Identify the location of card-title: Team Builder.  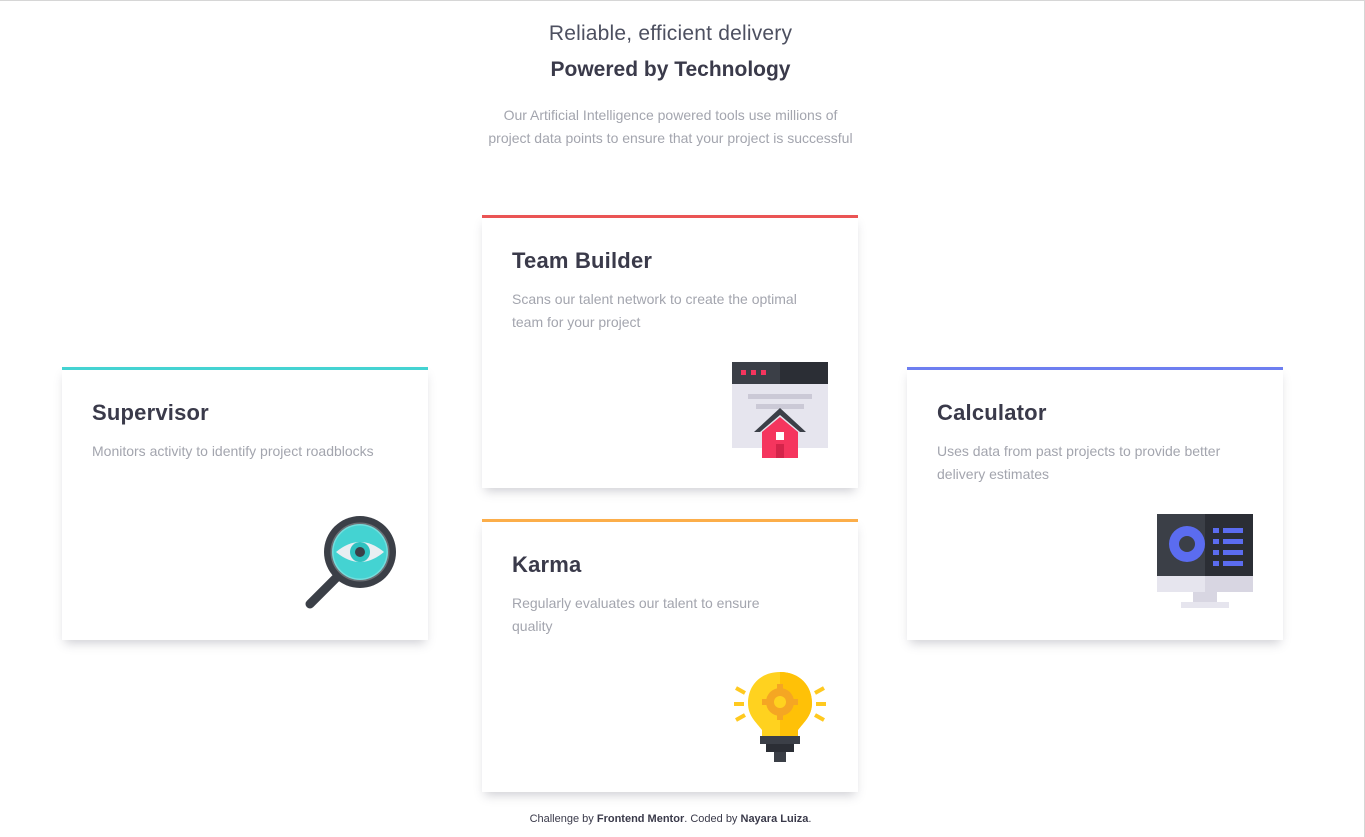
(582, 260).